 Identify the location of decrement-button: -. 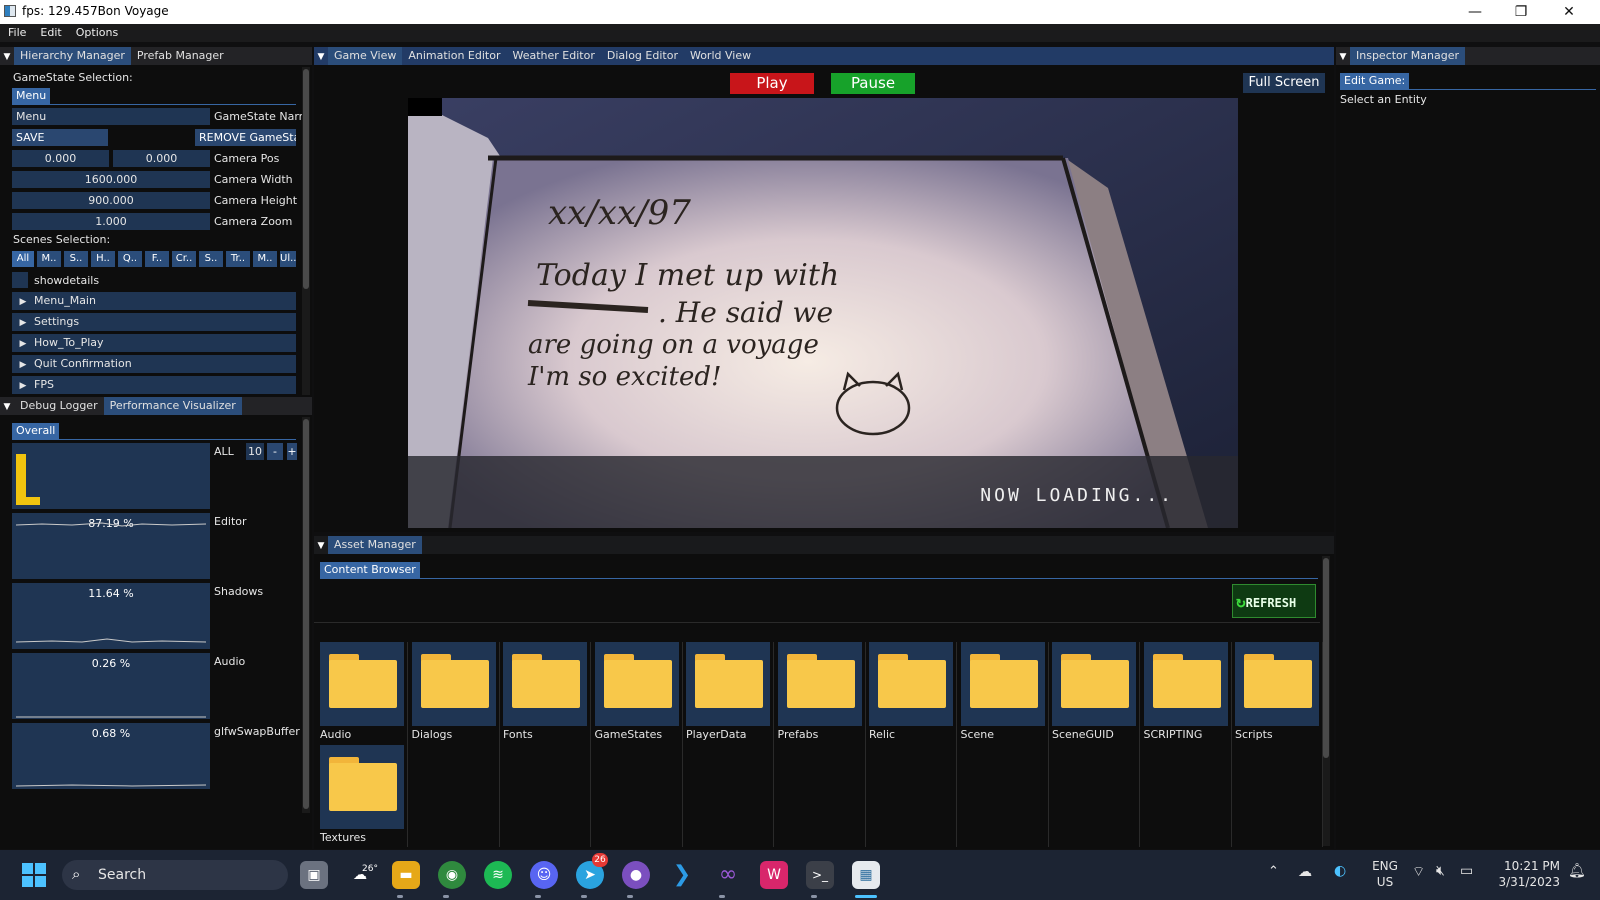
(275, 451).